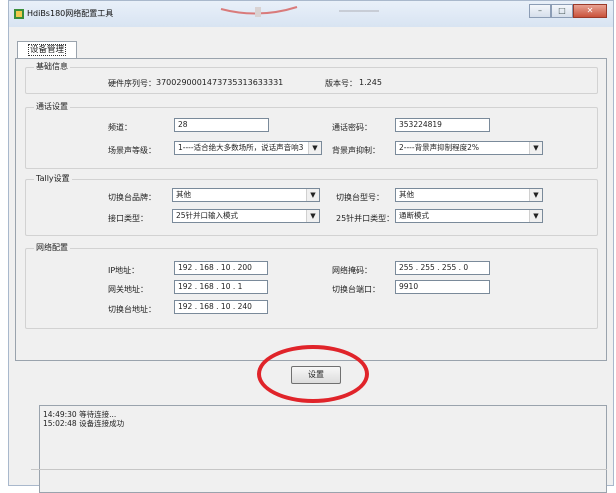 The height and width of the screenshot is (493, 616). Describe the element at coordinates (246, 195) in the screenshot. I see `switcher-brand-select: 其他 ▼` at that location.